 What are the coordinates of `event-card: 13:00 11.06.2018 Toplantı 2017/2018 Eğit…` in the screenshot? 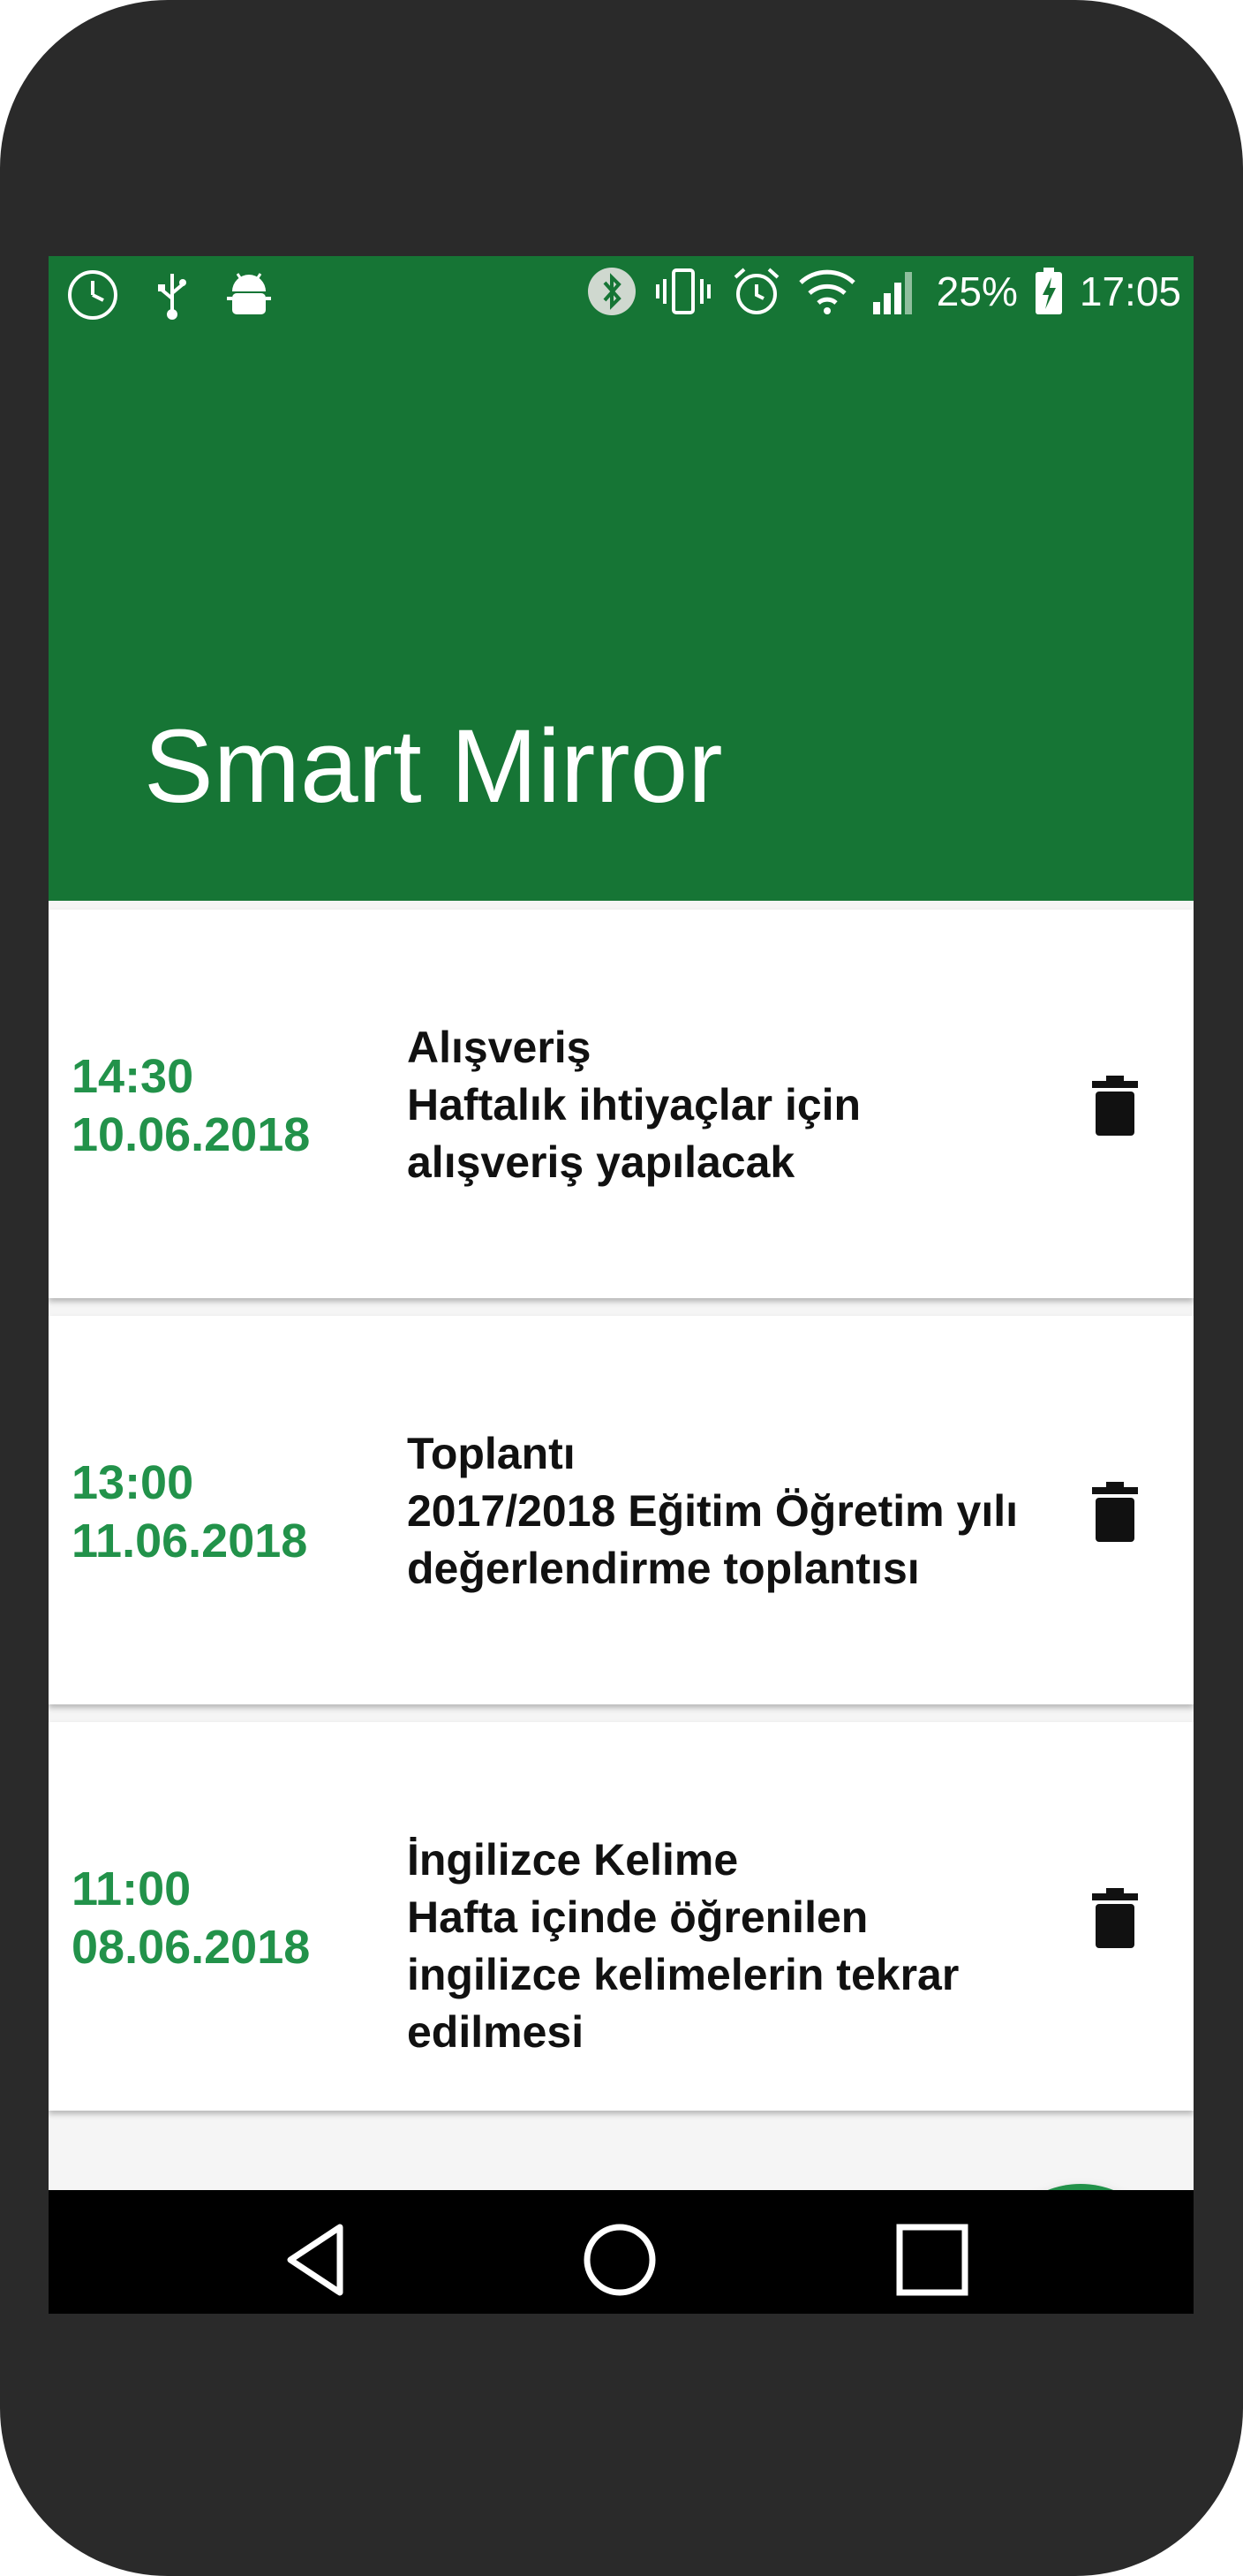 It's located at (621, 1510).